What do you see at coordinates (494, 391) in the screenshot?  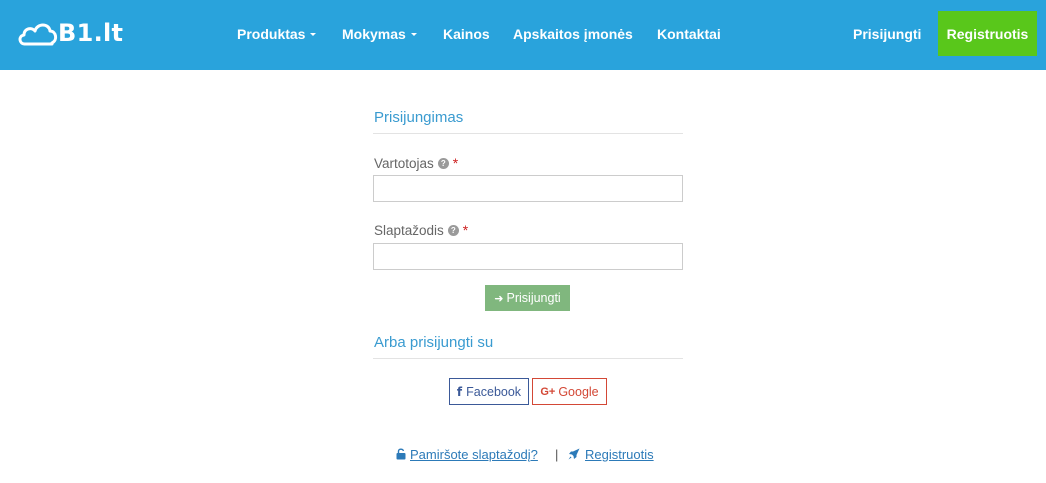 I see `facebook-label: Facebook` at bounding box center [494, 391].